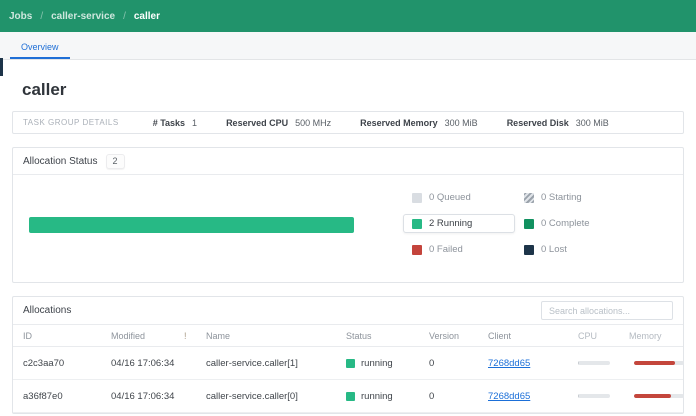 The width and height of the screenshot is (696, 416). I want to click on stat-tasks: # Tasks 1, so click(175, 123).